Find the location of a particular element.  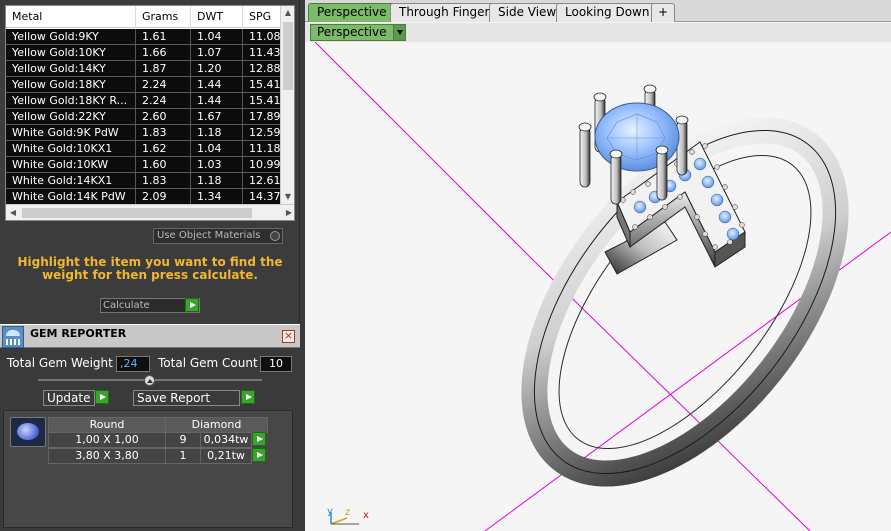

update-button: Update is located at coordinates (69, 398).